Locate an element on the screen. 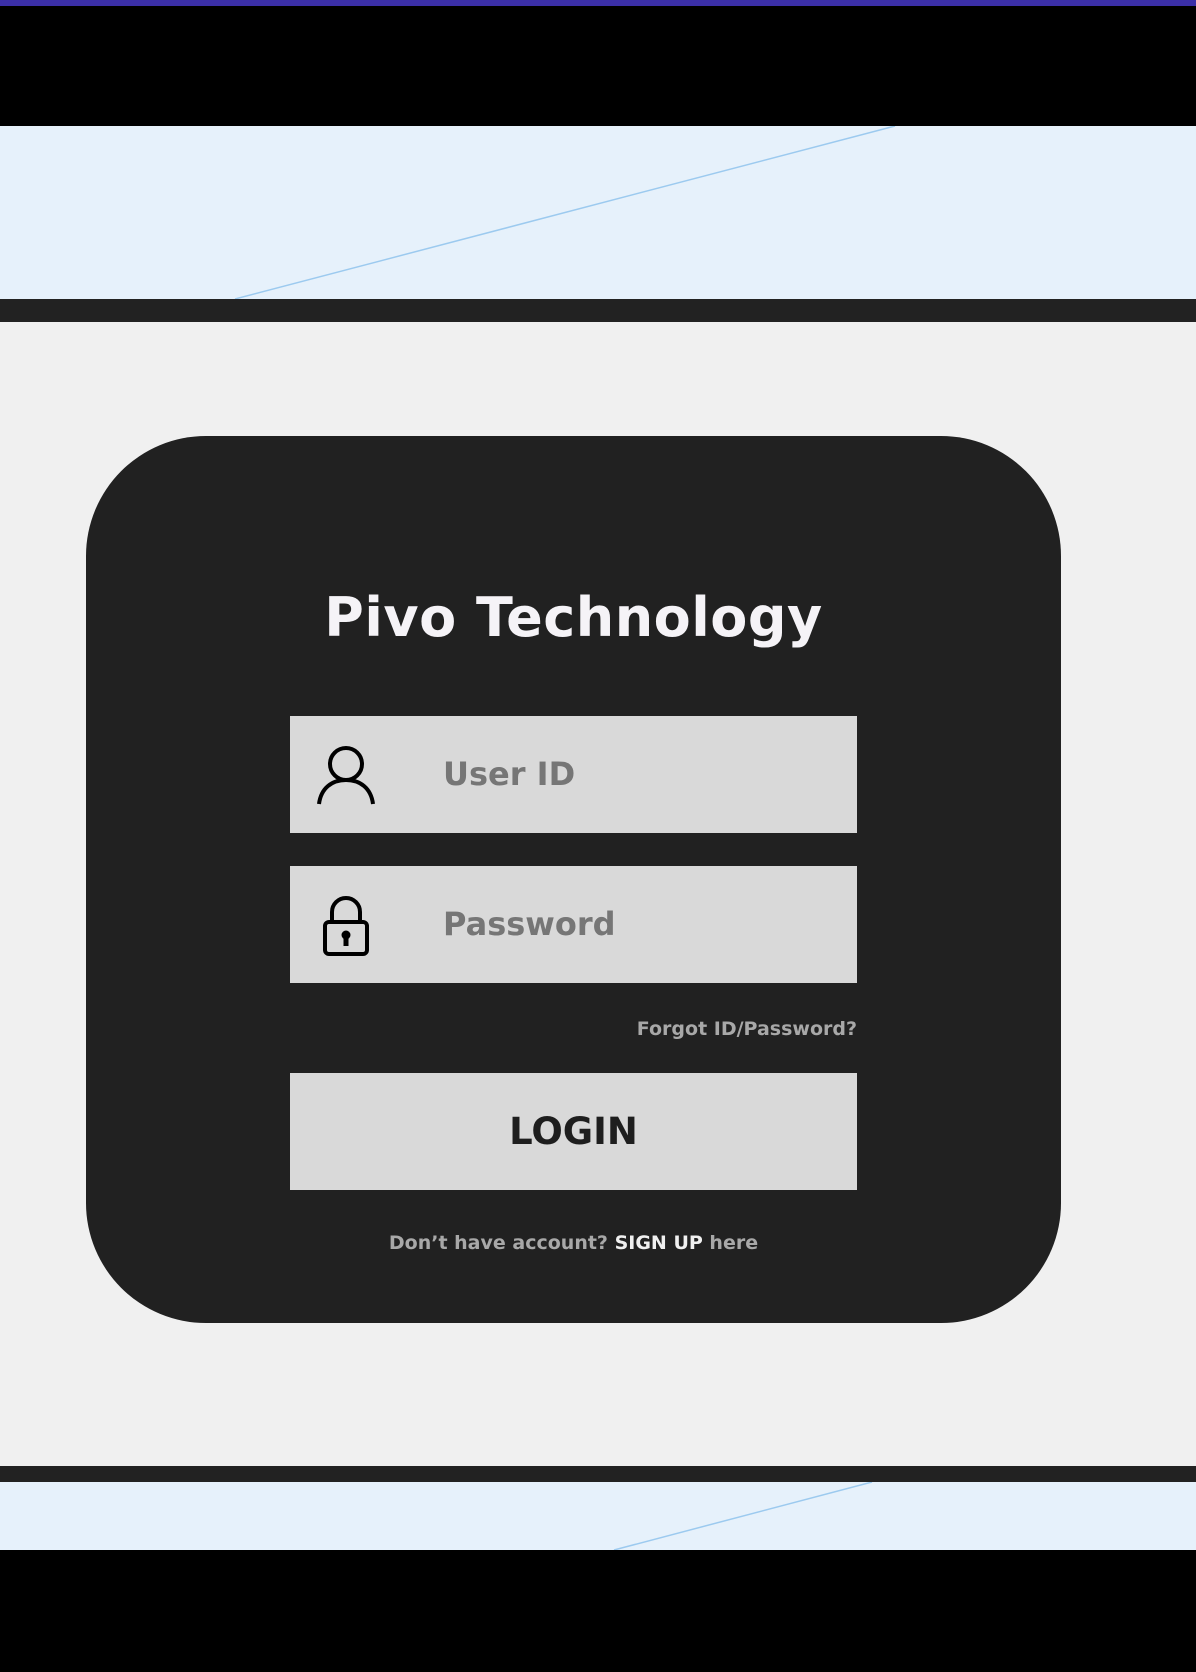 Image resolution: width=1196 pixels, height=1672 pixels. signup-suffix: here is located at coordinates (734, 1243).